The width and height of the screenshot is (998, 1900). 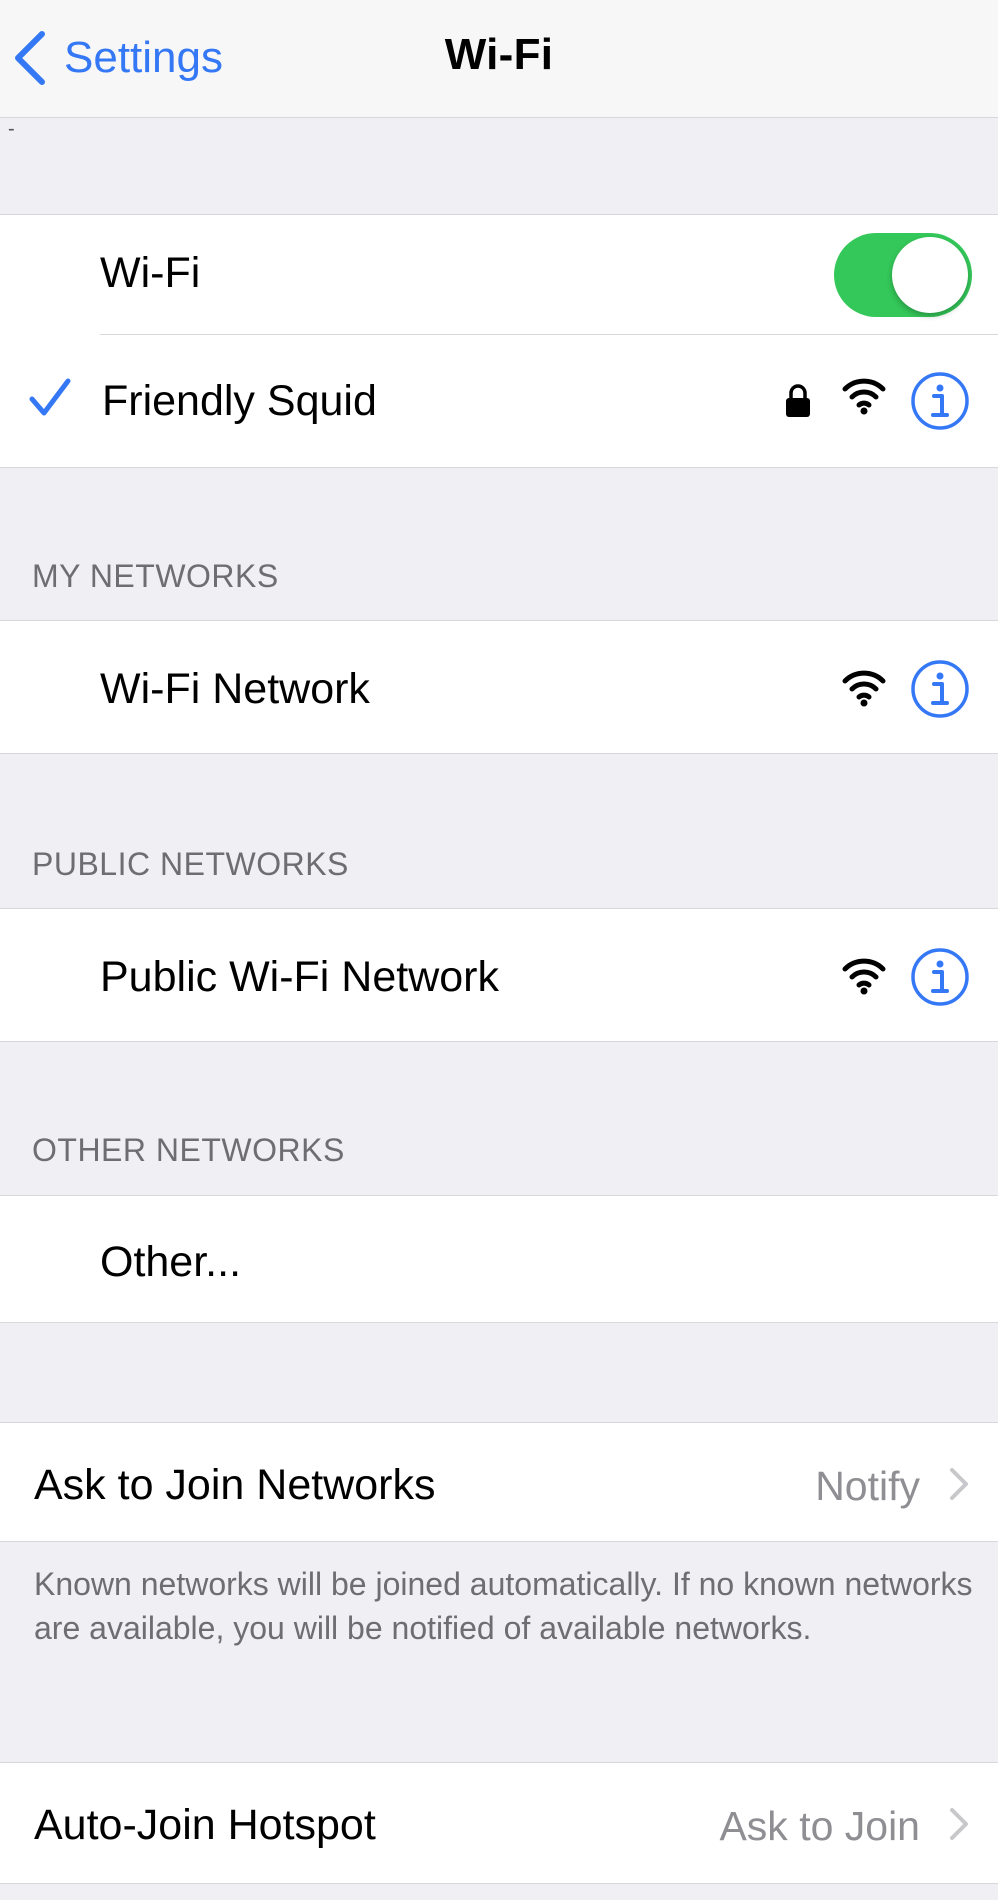 I want to click on network-name: Public Wi-Fi Network, so click(x=299, y=977).